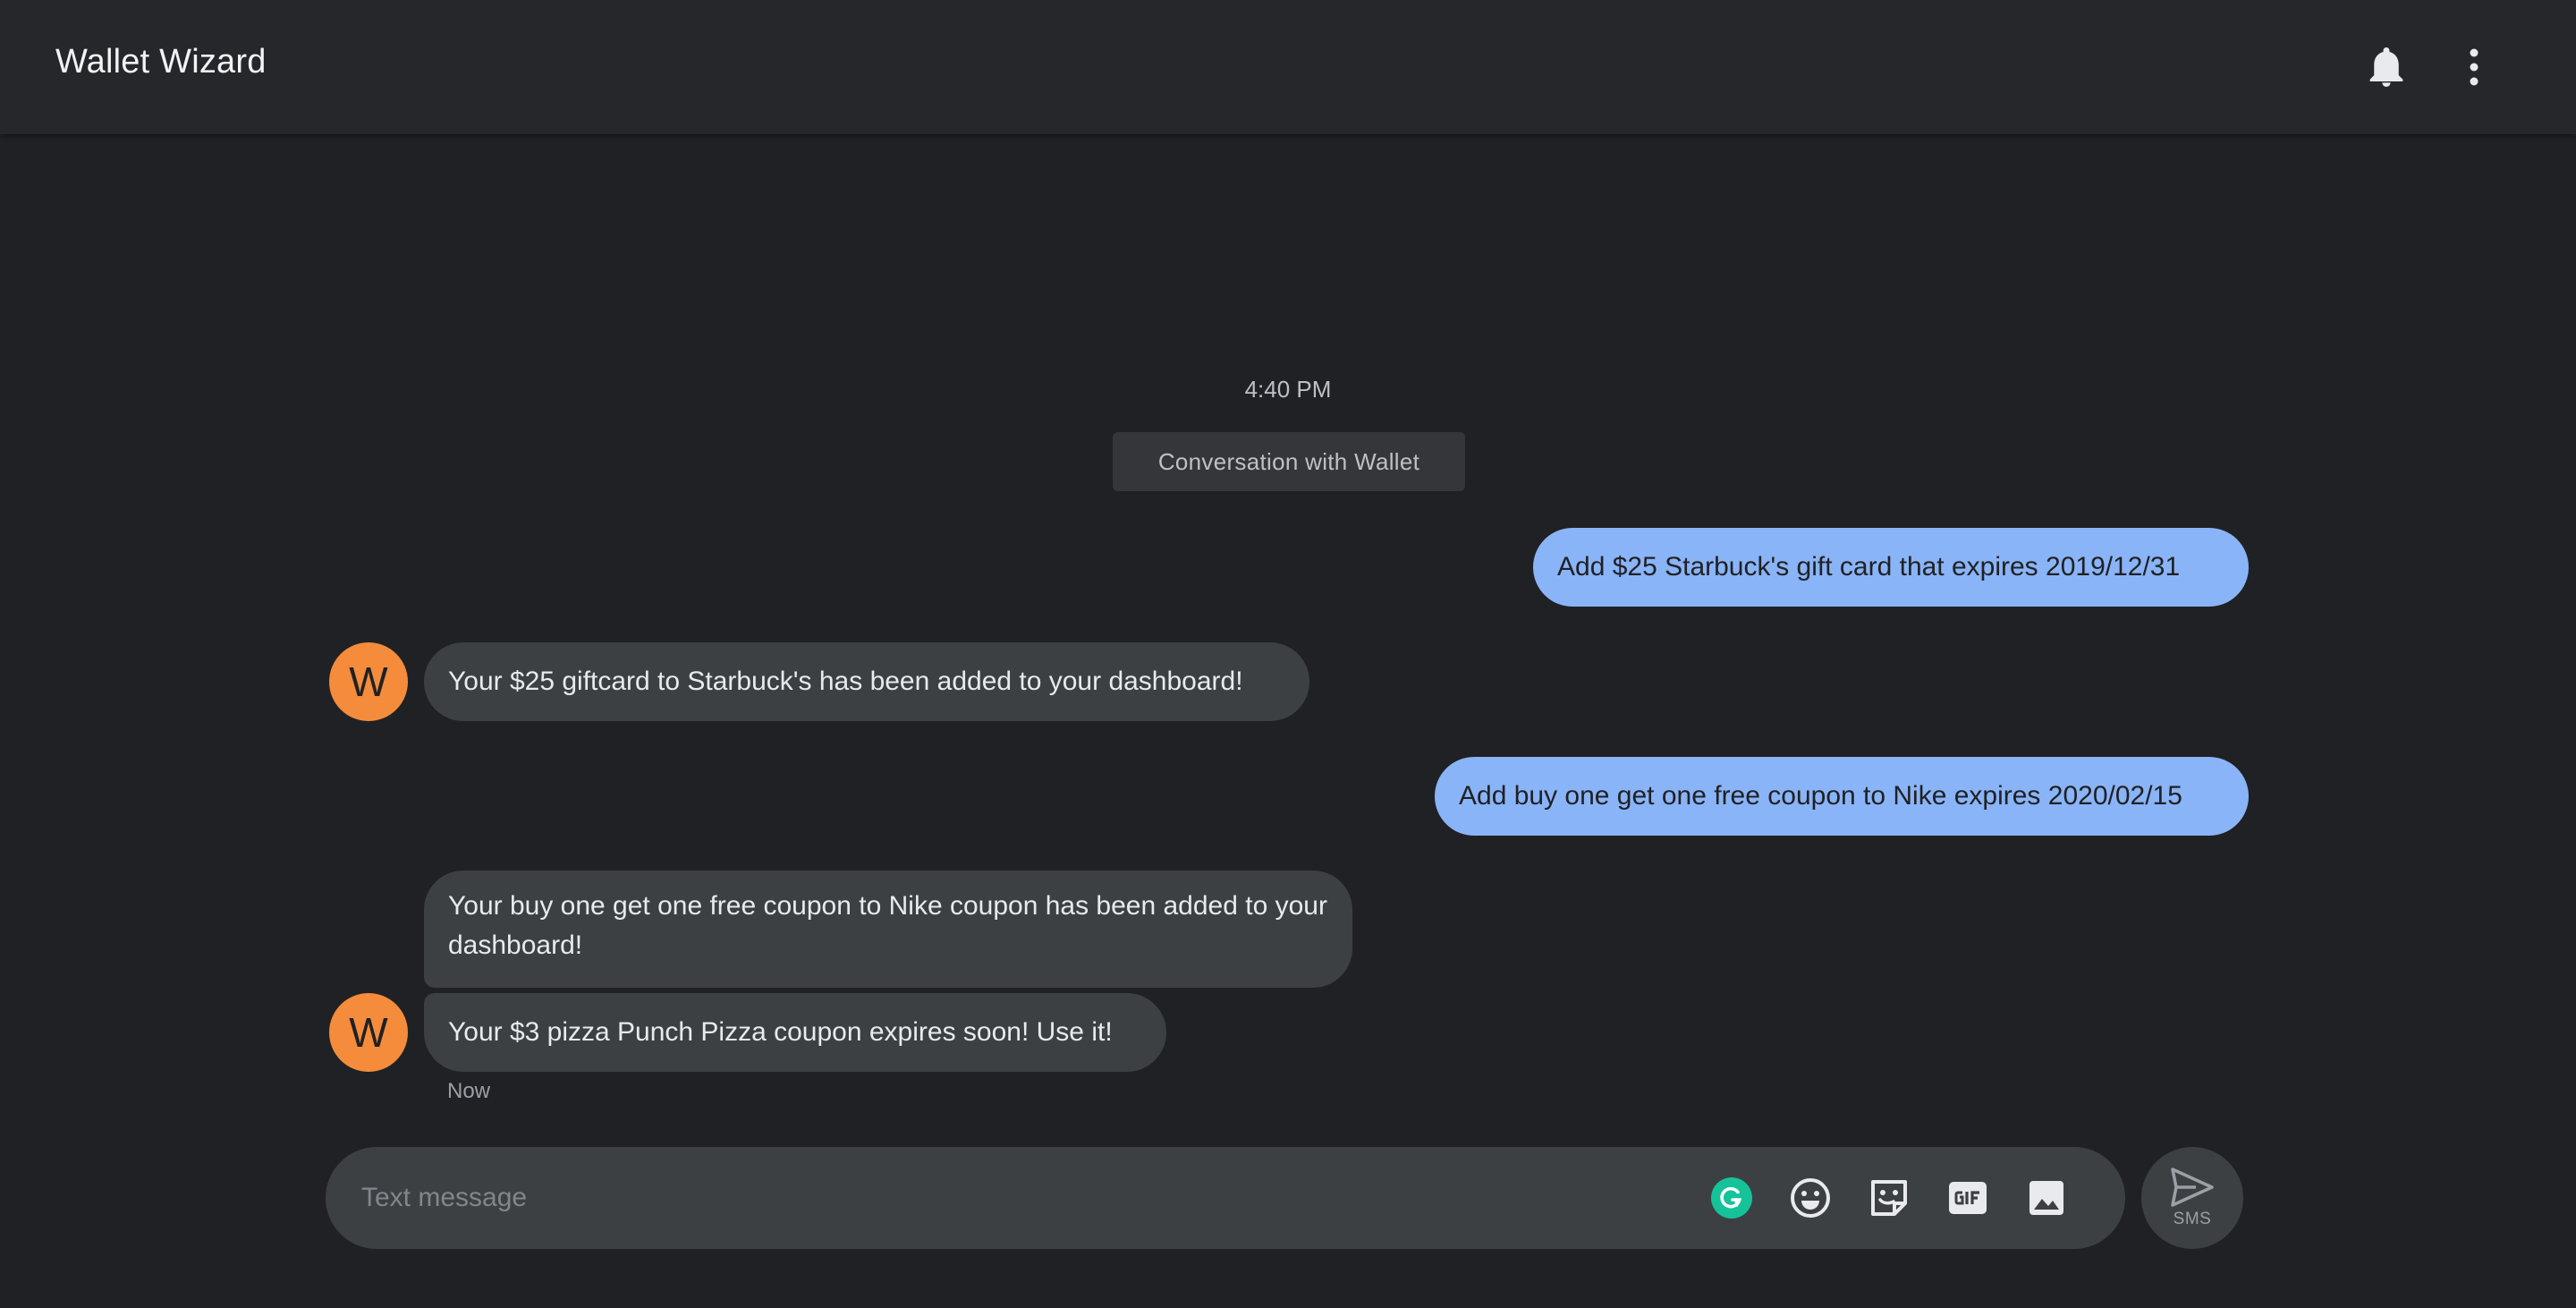 This screenshot has height=1308, width=2576. I want to click on compose-bar, so click(1225, 1198).